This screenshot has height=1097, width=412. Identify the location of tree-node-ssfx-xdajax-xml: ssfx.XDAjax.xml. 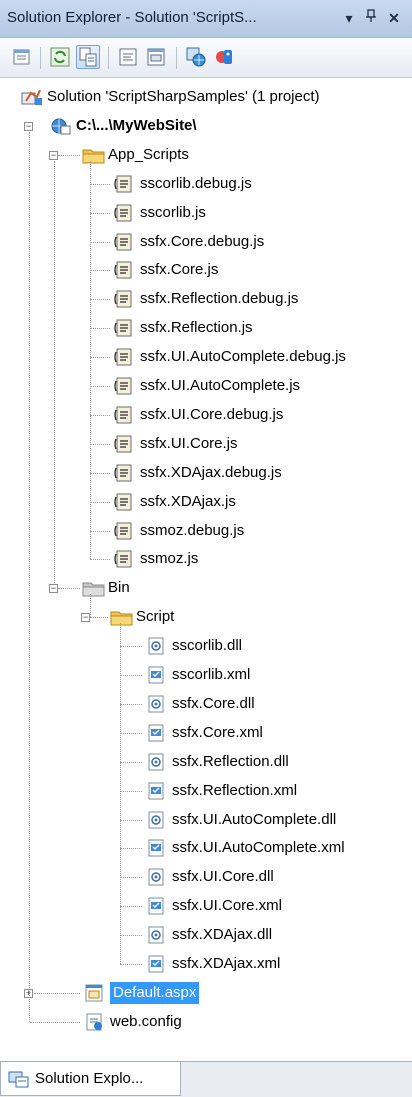
(206, 964).